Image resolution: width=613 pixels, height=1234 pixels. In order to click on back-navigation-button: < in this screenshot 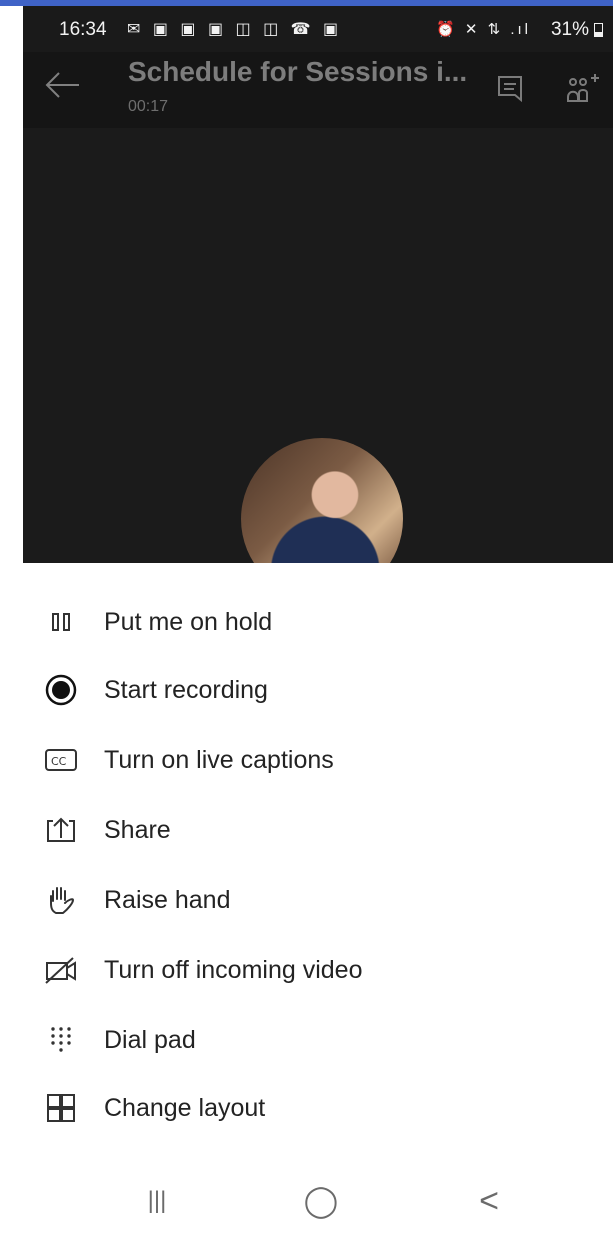, I will do `click(489, 1200)`.